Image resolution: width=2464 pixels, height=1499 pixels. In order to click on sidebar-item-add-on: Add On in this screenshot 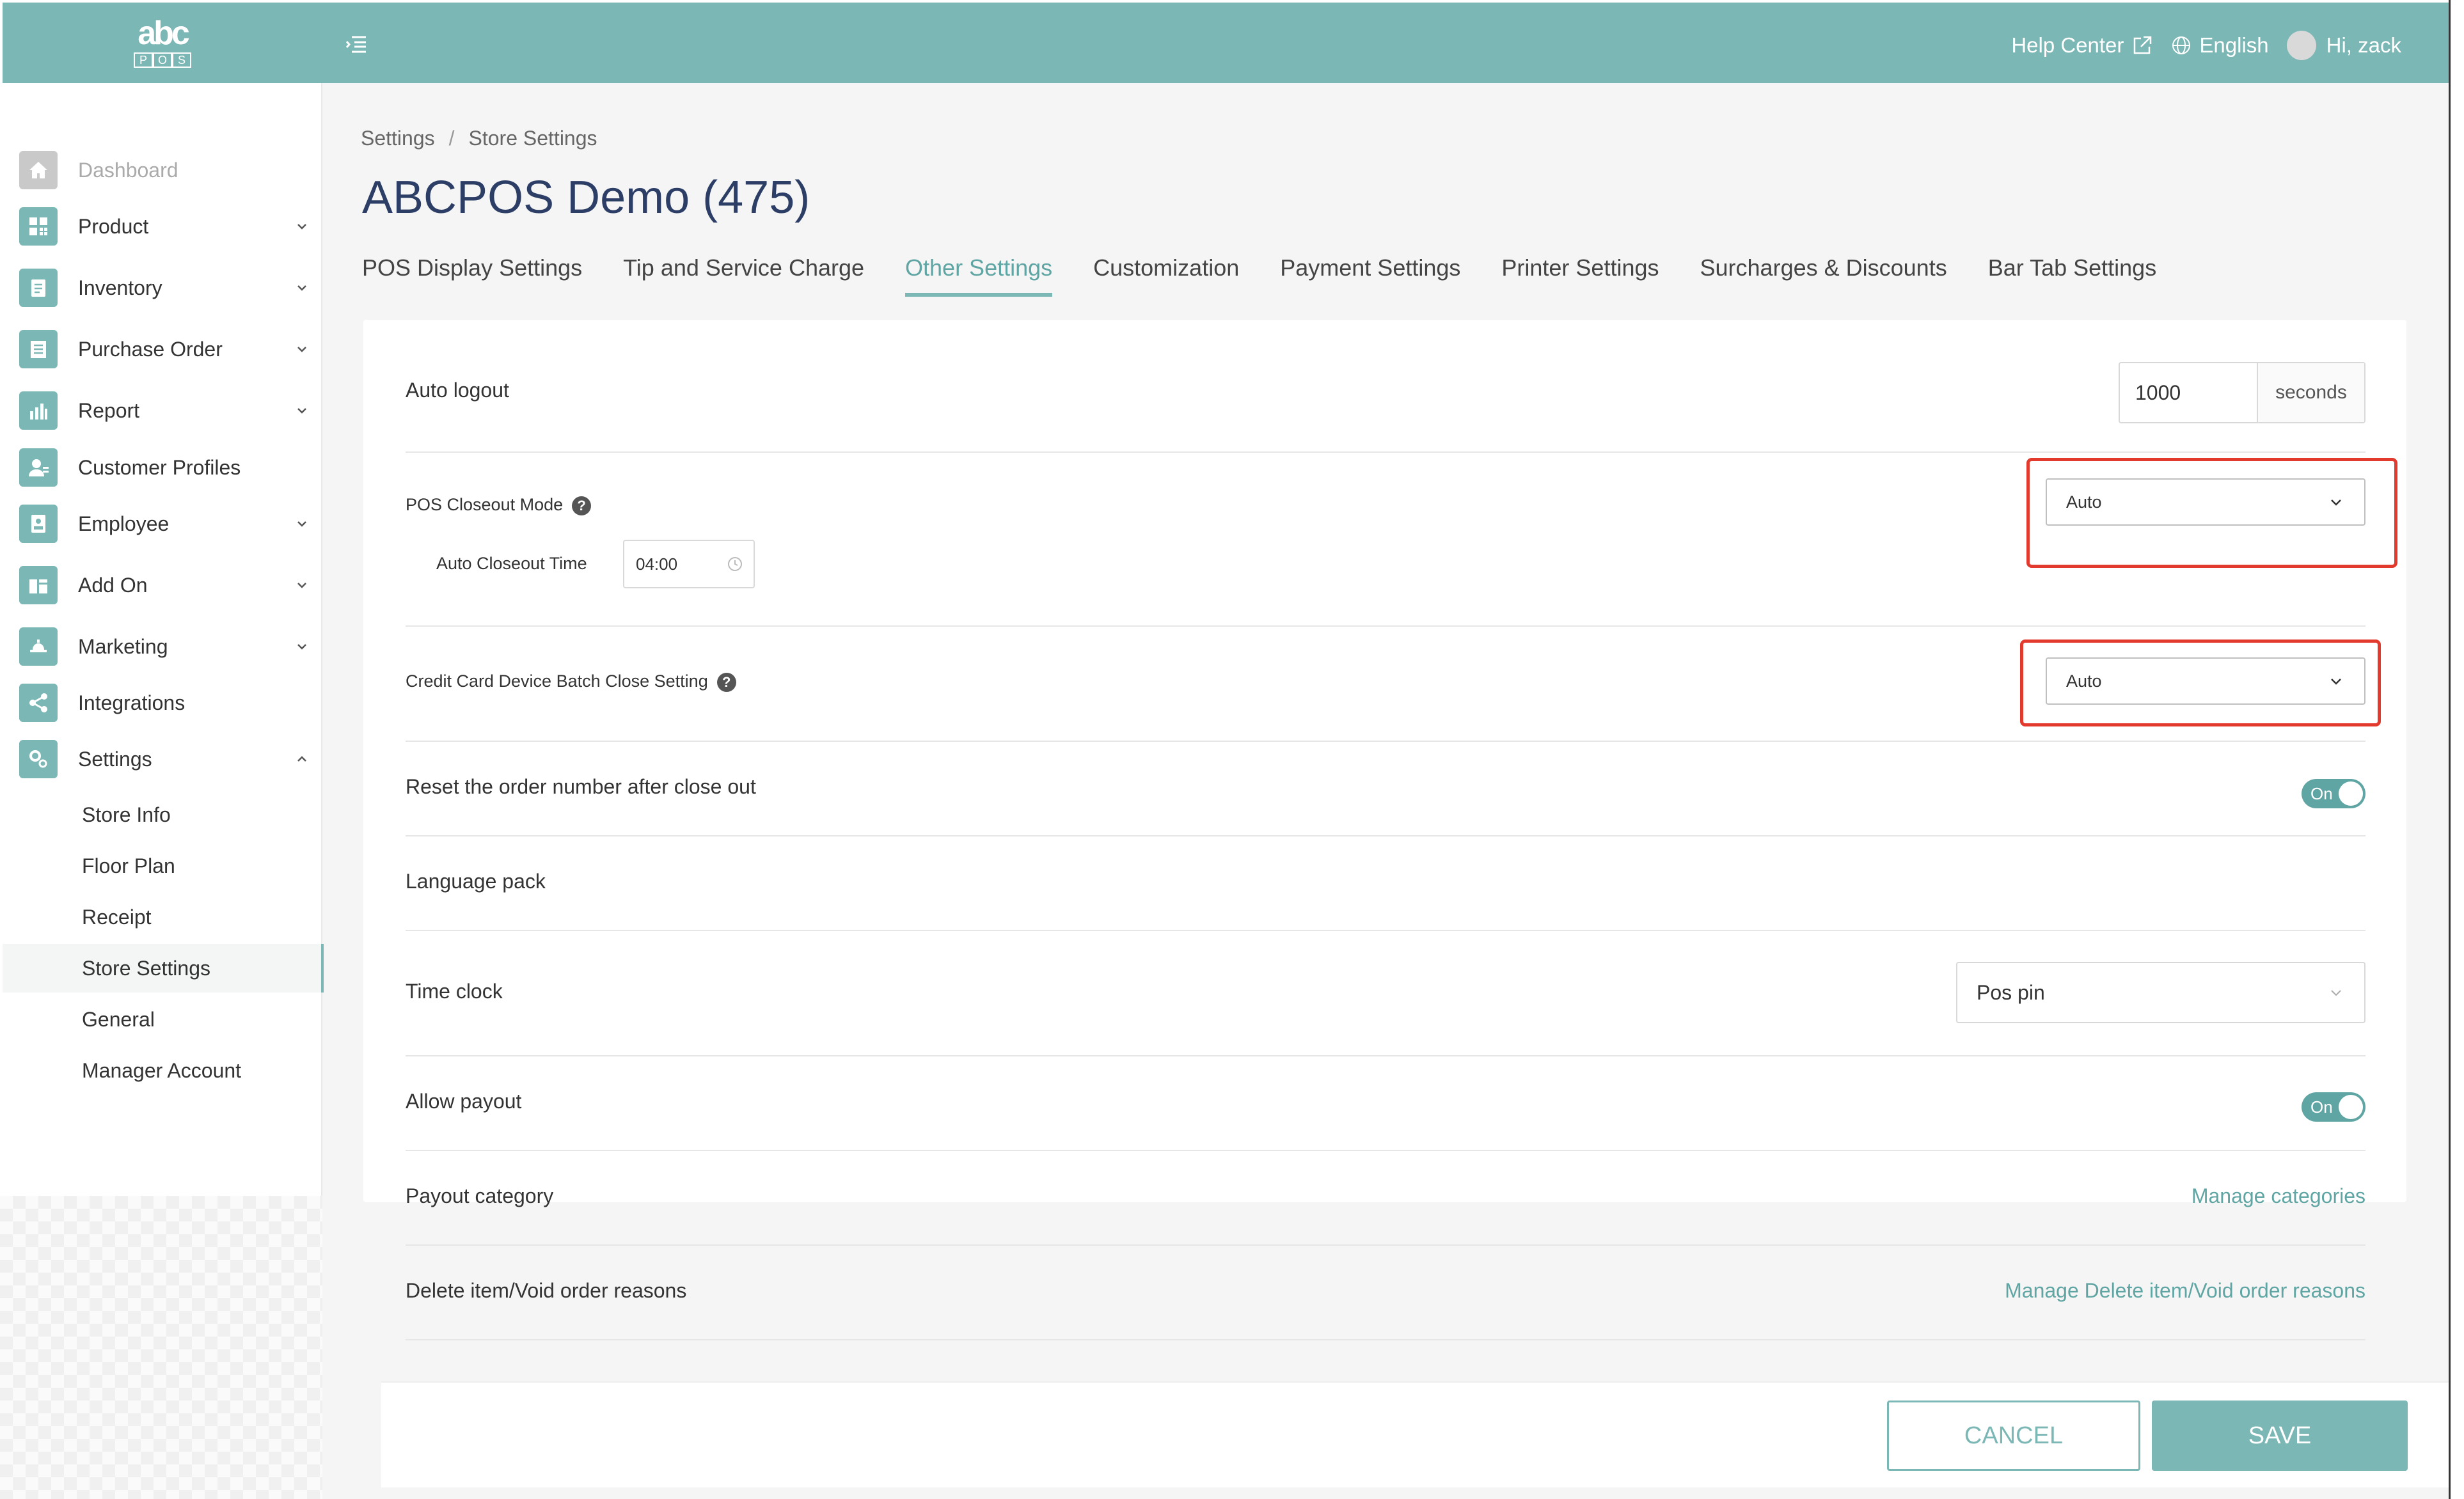, I will do `click(166, 585)`.